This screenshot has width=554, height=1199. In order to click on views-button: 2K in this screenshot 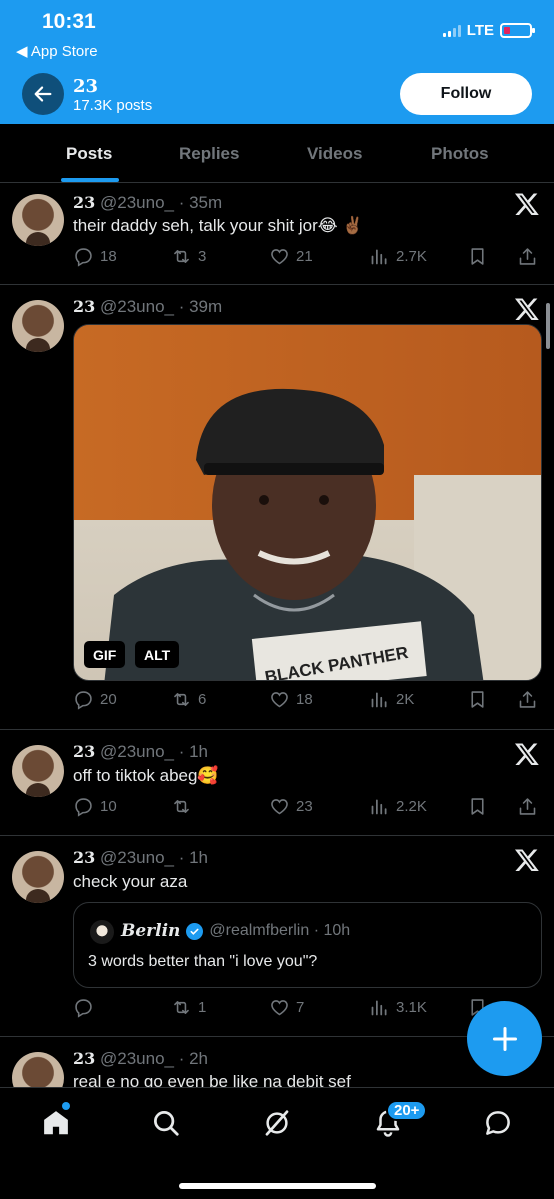, I will do `click(391, 699)`.